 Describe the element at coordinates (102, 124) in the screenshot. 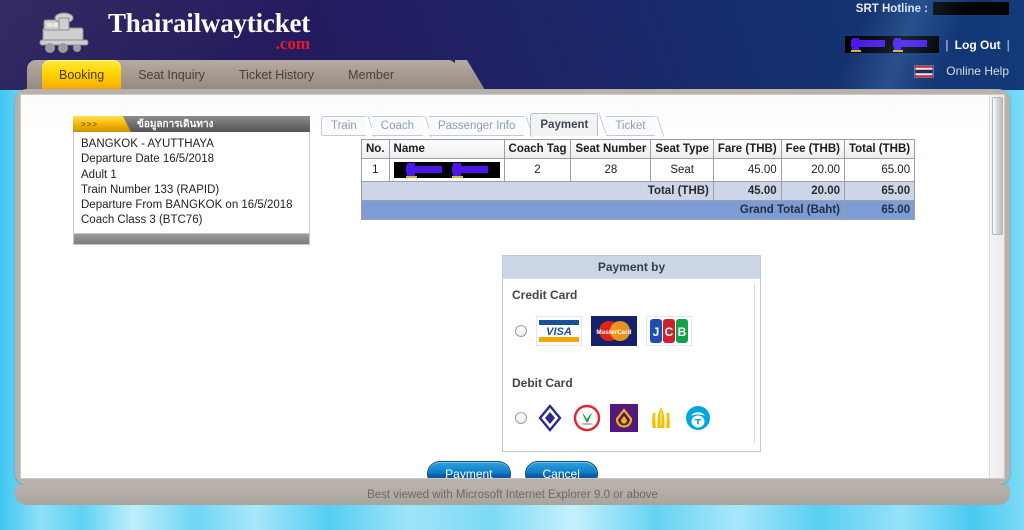

I see `travel-info-marker: >>>` at that location.